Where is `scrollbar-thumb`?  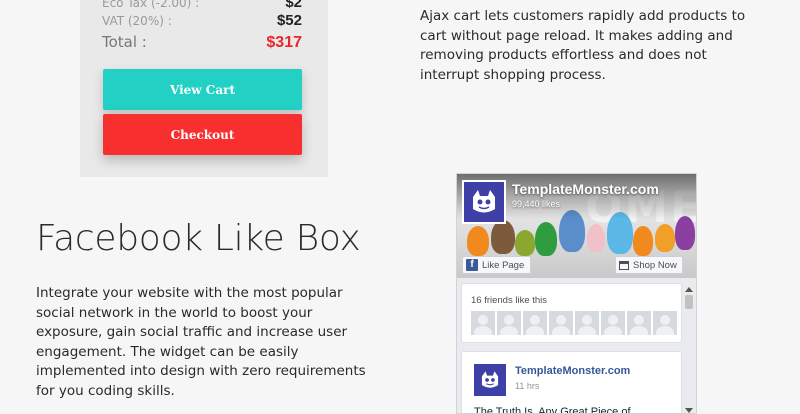
scrollbar-thumb is located at coordinates (689, 302).